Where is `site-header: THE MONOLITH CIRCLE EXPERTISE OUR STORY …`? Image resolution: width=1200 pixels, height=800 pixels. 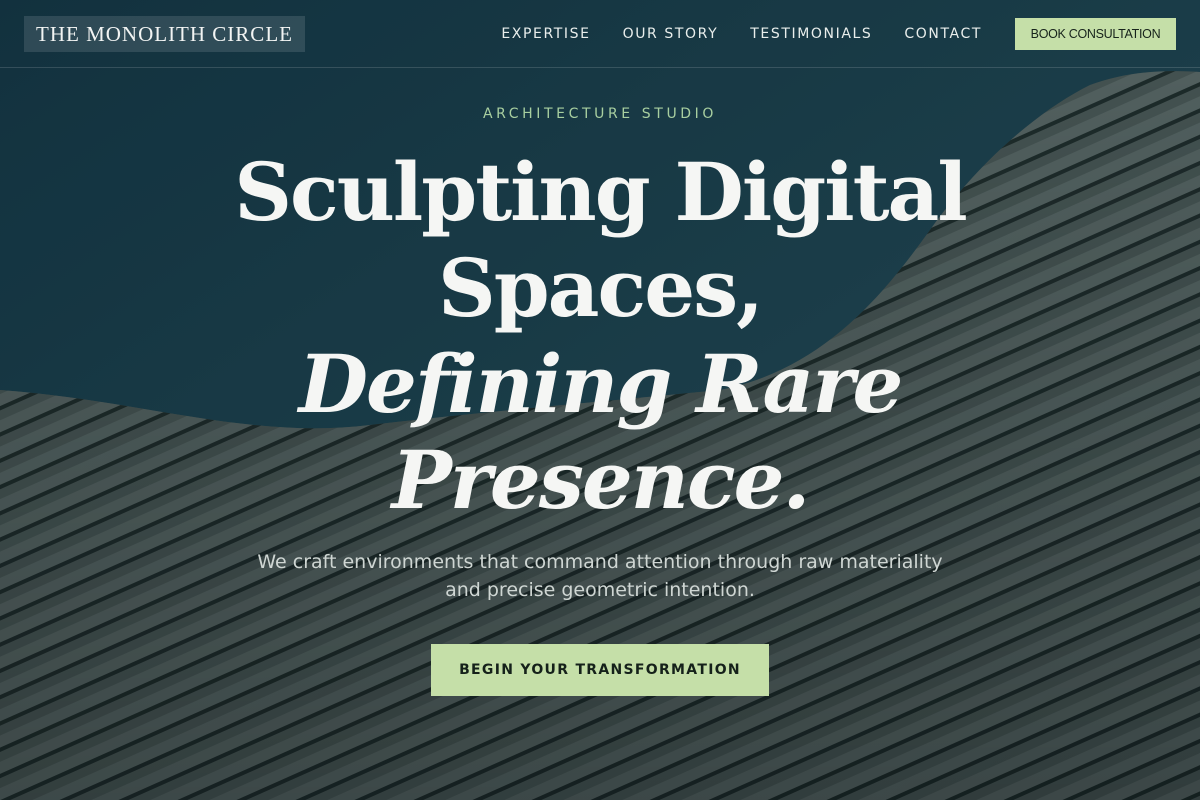 site-header: THE MONOLITH CIRCLE EXPERTISE OUR STORY … is located at coordinates (600, 34).